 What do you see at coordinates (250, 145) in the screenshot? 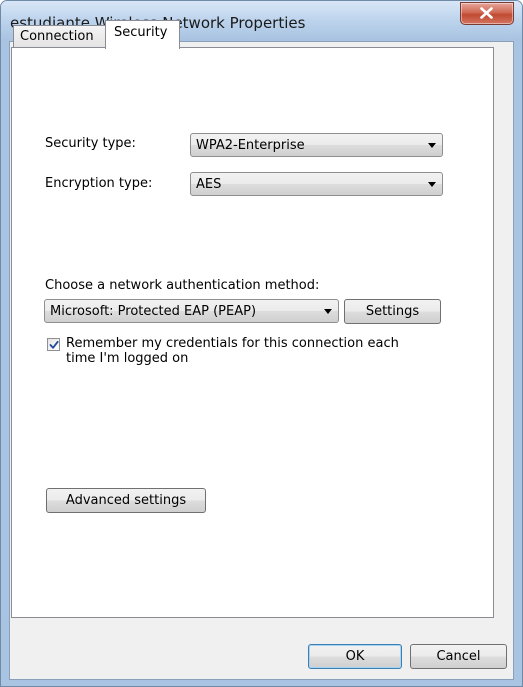
I see `security-type-value: WPA2-Enterprise` at bounding box center [250, 145].